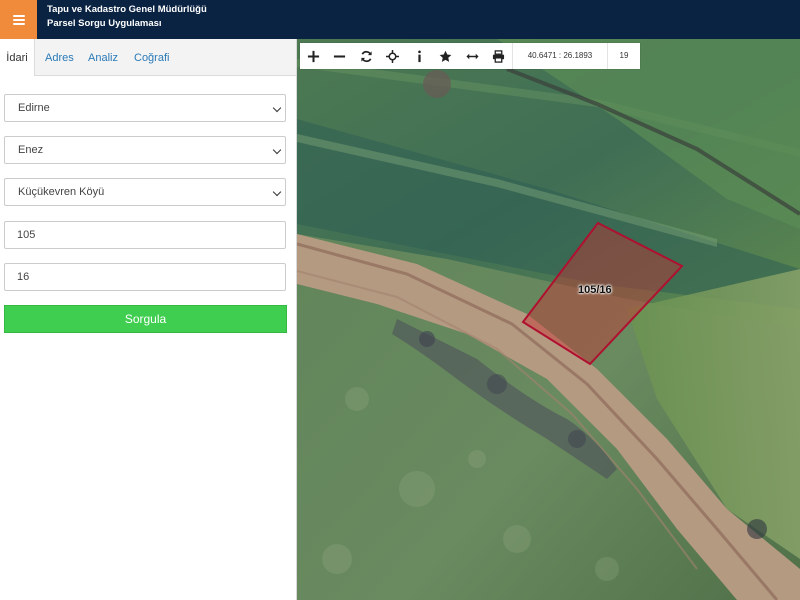 The image size is (800, 600). Describe the element at coordinates (145, 150) in the screenshot. I see `district-select: Enez` at that location.